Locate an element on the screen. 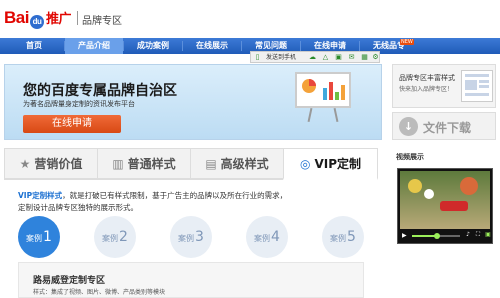  banner-subtitle: 为著名品牌量身定制的资讯发布平台 is located at coordinates (79, 104).